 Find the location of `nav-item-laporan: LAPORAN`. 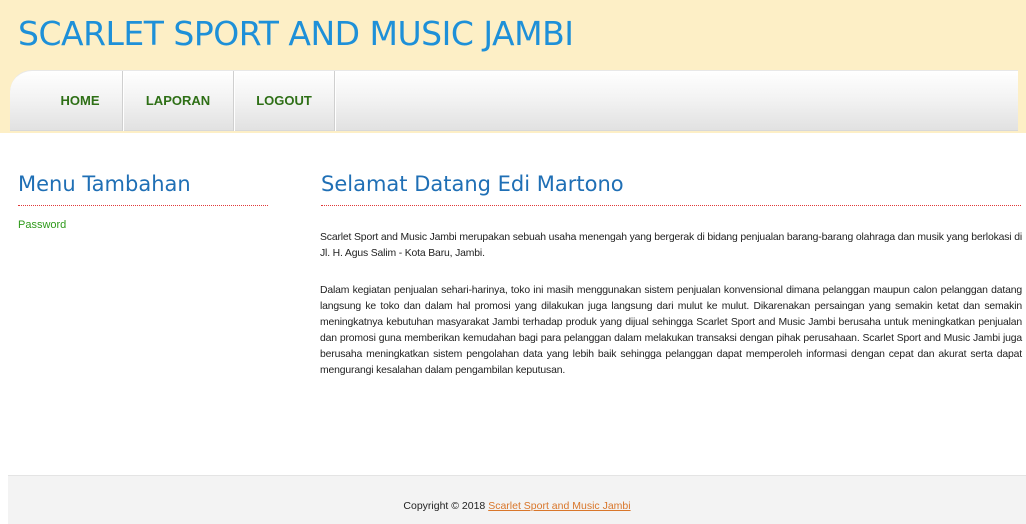

nav-item-laporan: LAPORAN is located at coordinates (178, 101).